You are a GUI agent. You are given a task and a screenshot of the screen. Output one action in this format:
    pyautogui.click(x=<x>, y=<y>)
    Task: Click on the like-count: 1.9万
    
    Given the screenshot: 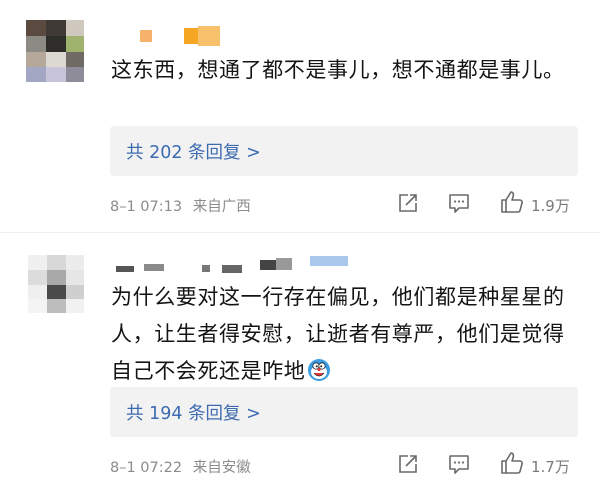 What is the action you would take?
    pyautogui.click(x=550, y=206)
    